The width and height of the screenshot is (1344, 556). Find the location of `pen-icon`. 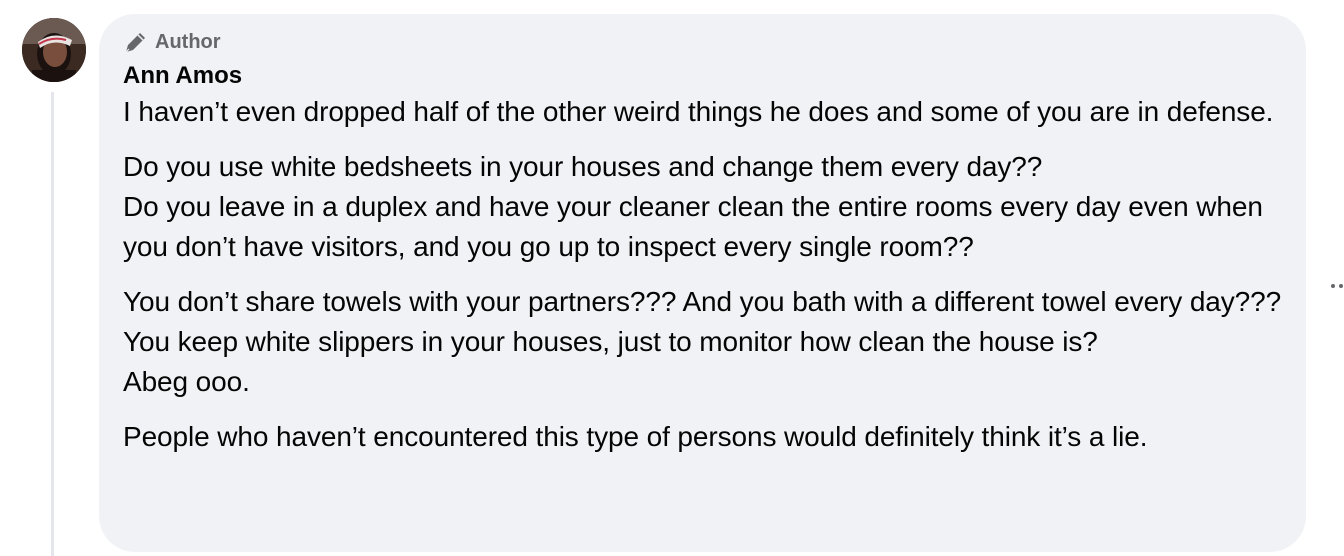

pen-icon is located at coordinates (136, 42).